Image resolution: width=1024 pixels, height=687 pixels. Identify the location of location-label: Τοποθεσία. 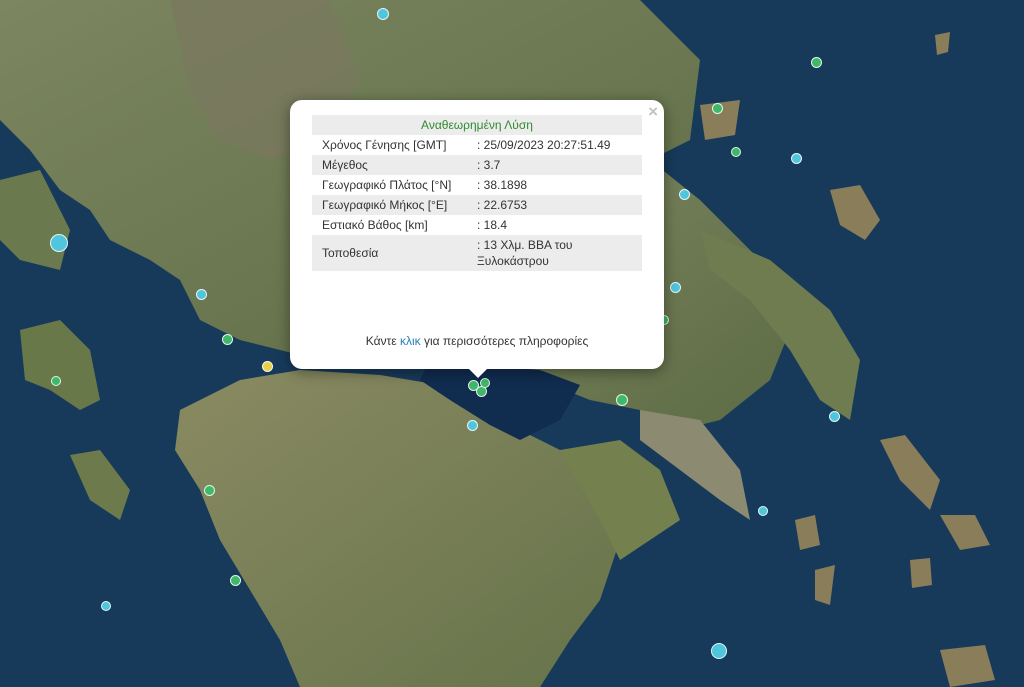
(389, 253).